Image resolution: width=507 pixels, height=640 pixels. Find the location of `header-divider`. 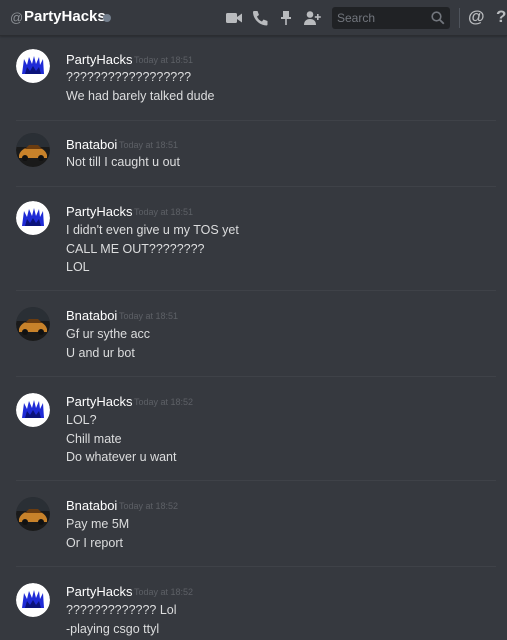

header-divider is located at coordinates (459, 18).